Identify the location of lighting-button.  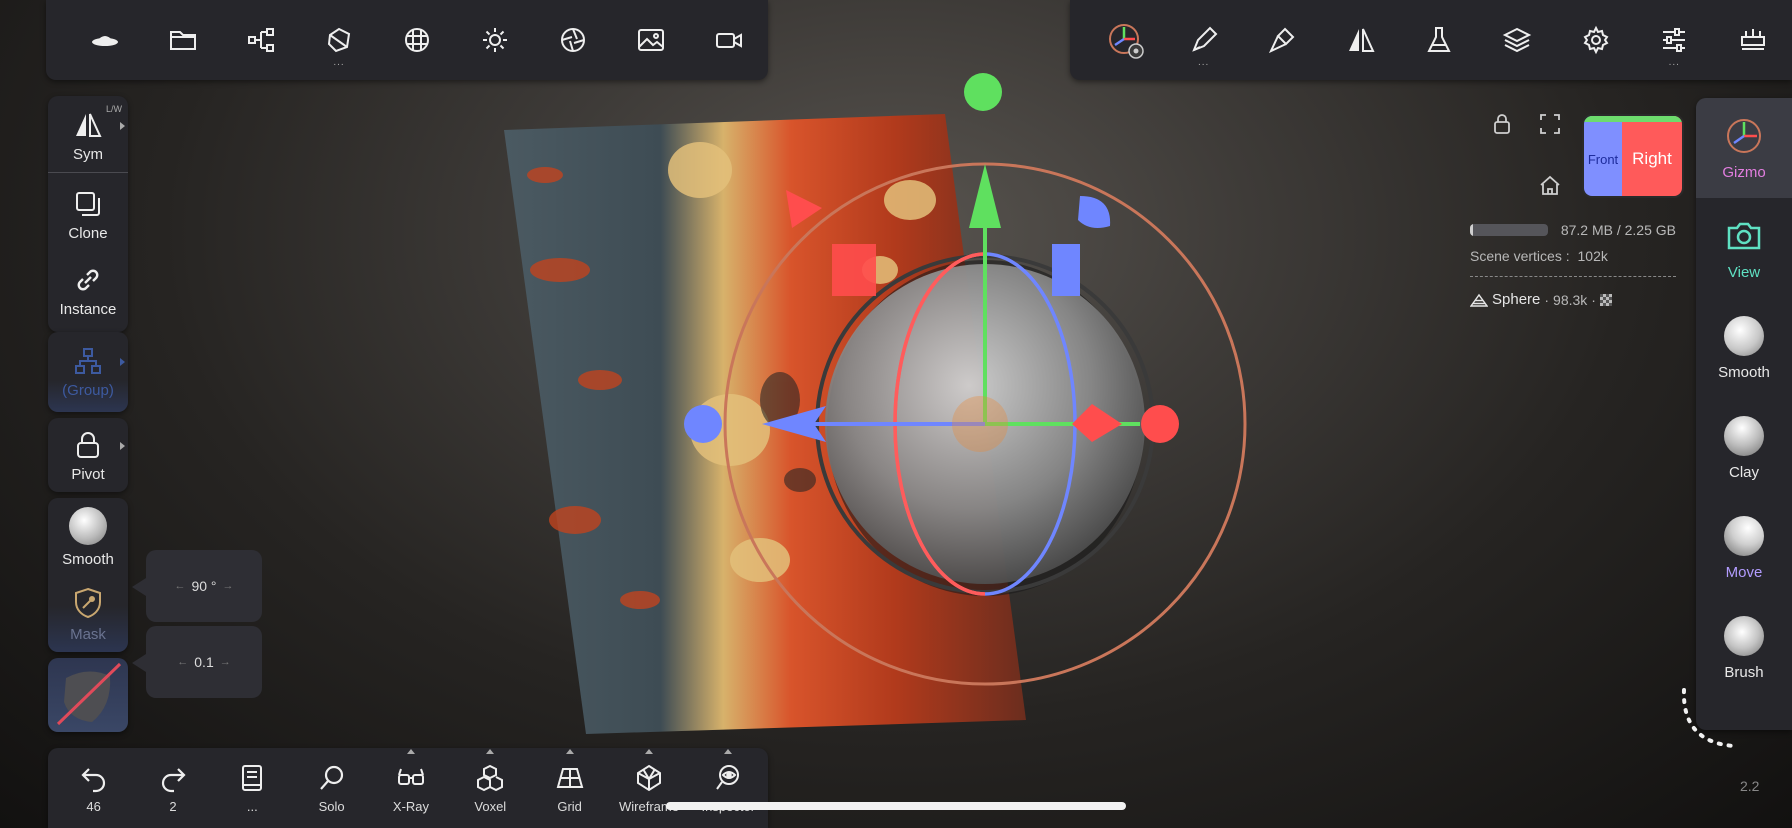
(495, 40).